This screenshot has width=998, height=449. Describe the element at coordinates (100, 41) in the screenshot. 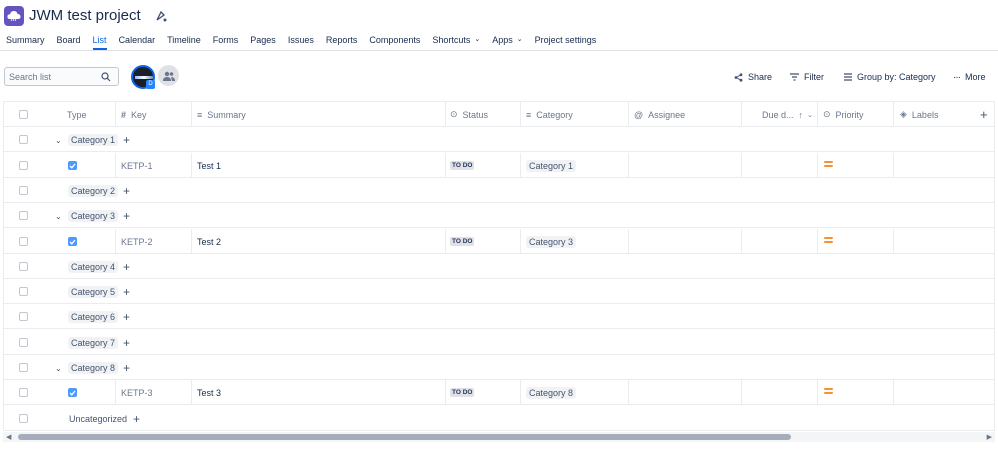

I see `tab-list: List` at that location.